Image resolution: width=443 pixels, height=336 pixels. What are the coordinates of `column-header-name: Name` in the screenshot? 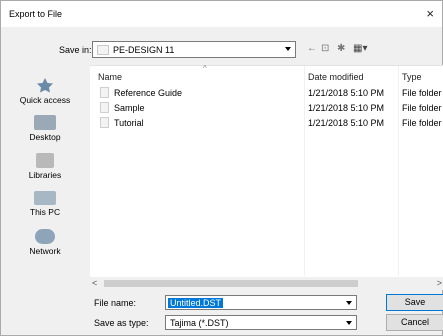 It's located at (110, 77).